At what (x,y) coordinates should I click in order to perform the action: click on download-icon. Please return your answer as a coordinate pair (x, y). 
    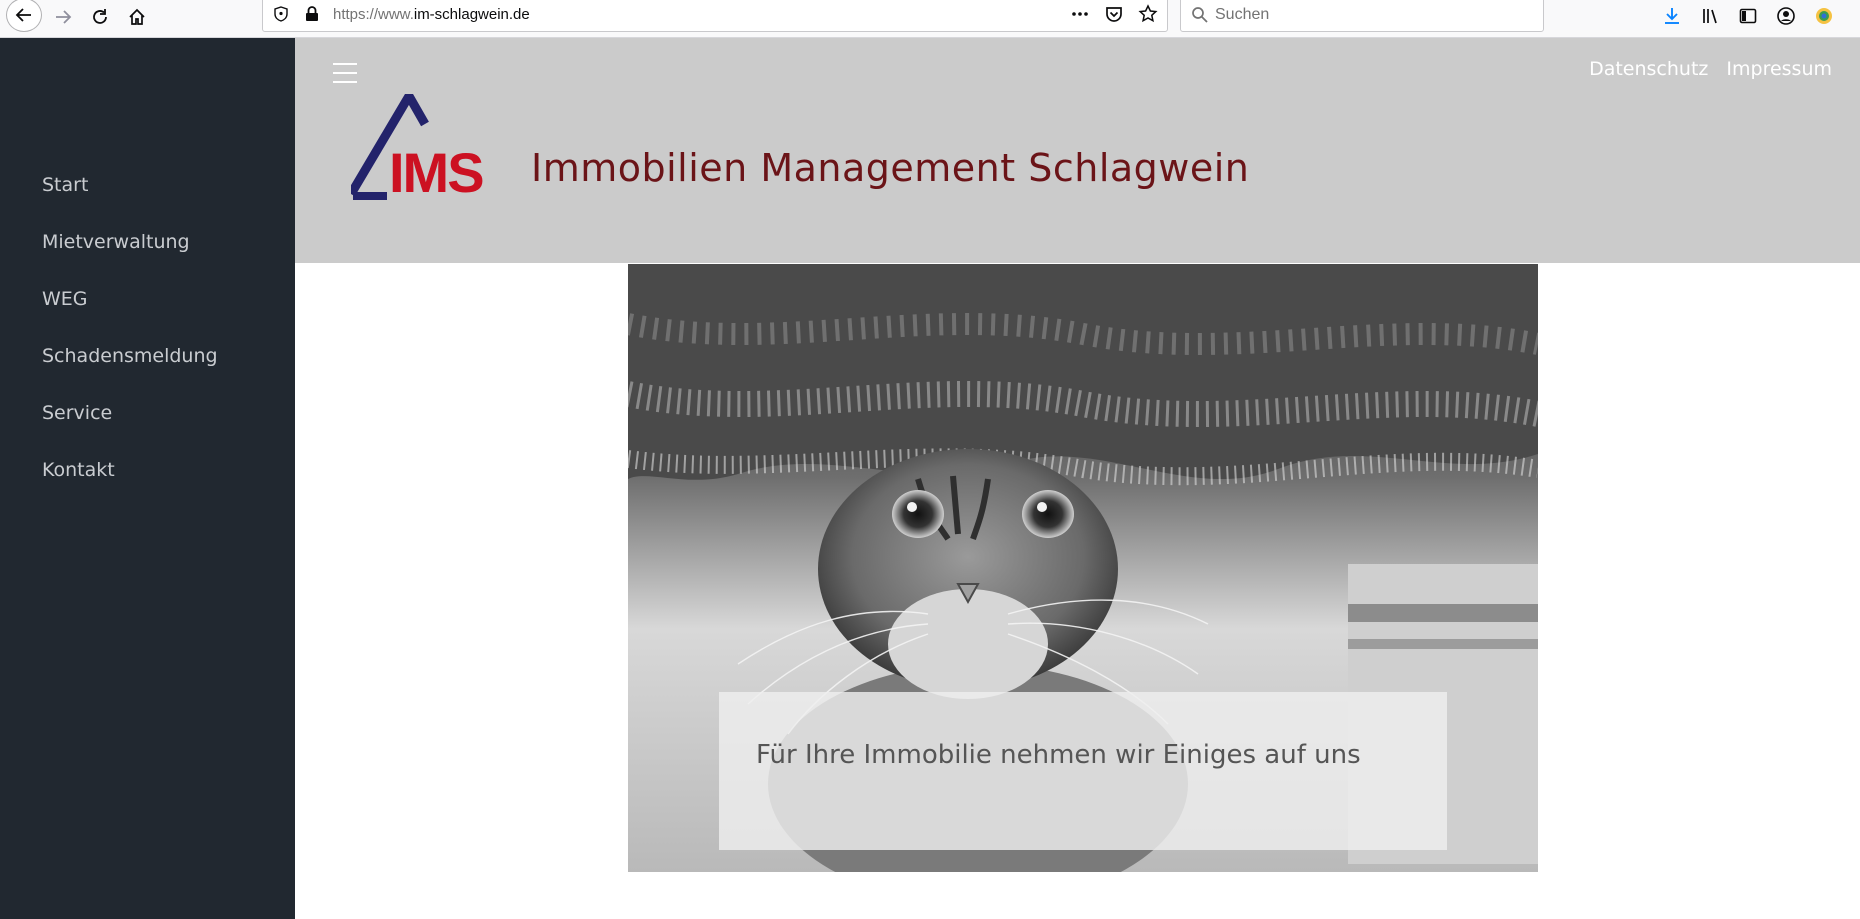
    Looking at the image, I should click on (1672, 16).